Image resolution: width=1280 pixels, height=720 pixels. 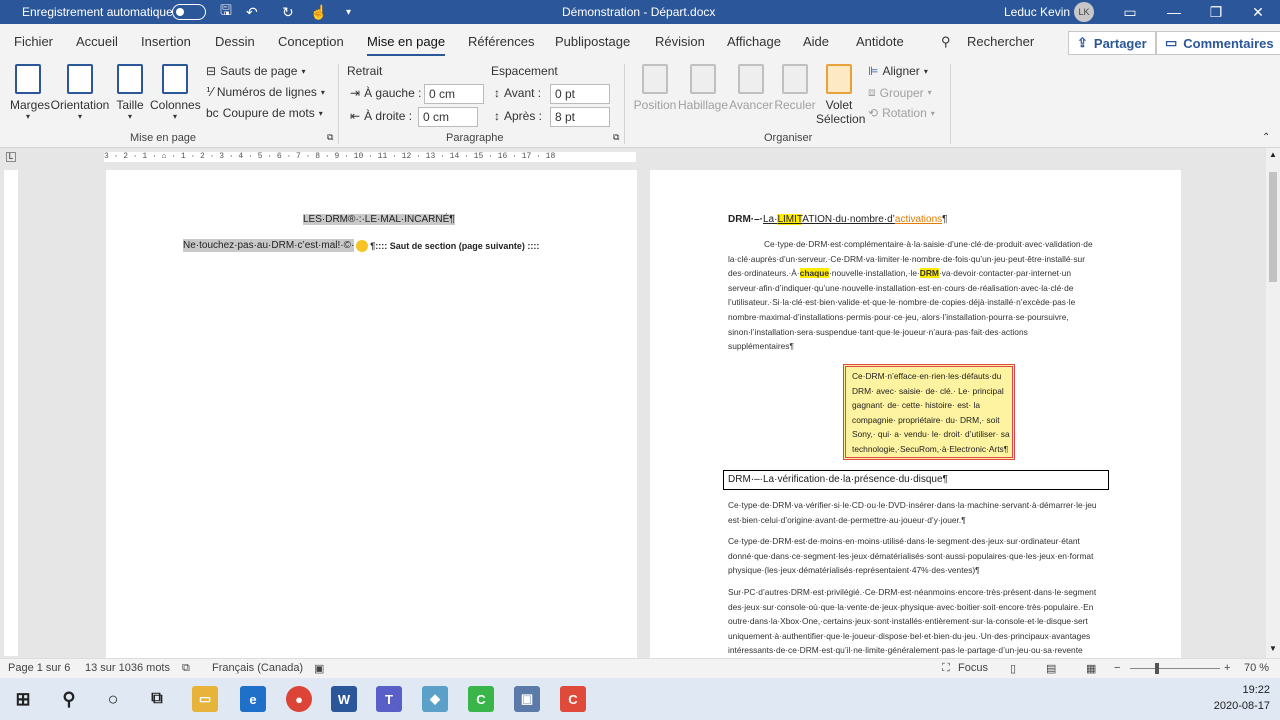 I want to click on camtasia-recorder-icon: C, so click(x=573, y=699).